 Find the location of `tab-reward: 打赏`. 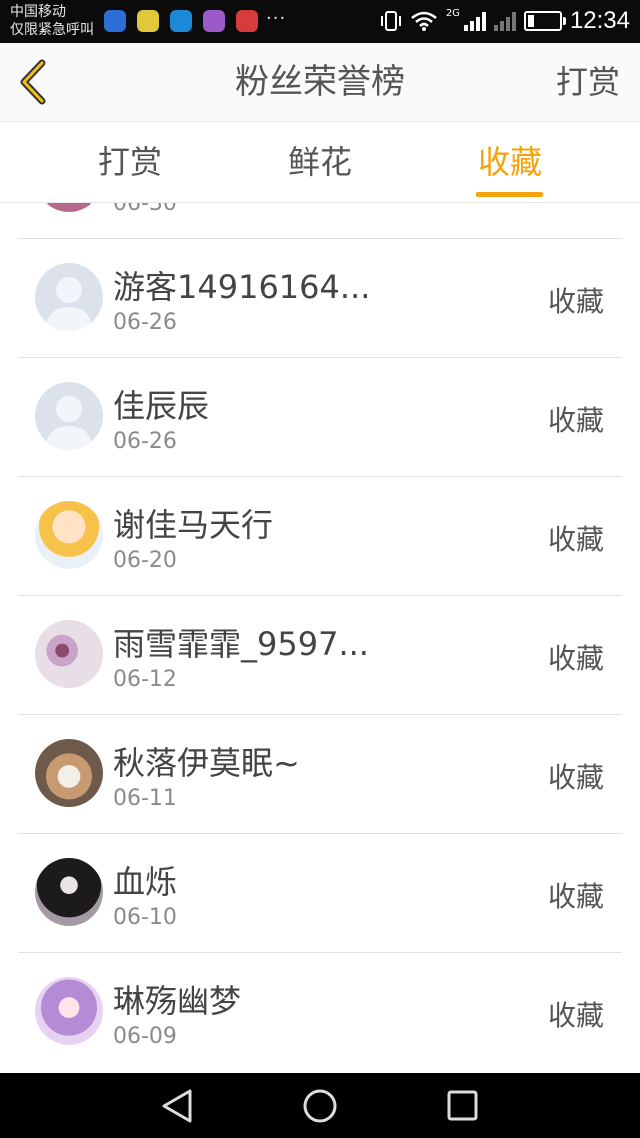

tab-reward: 打赏 is located at coordinates (130, 162).